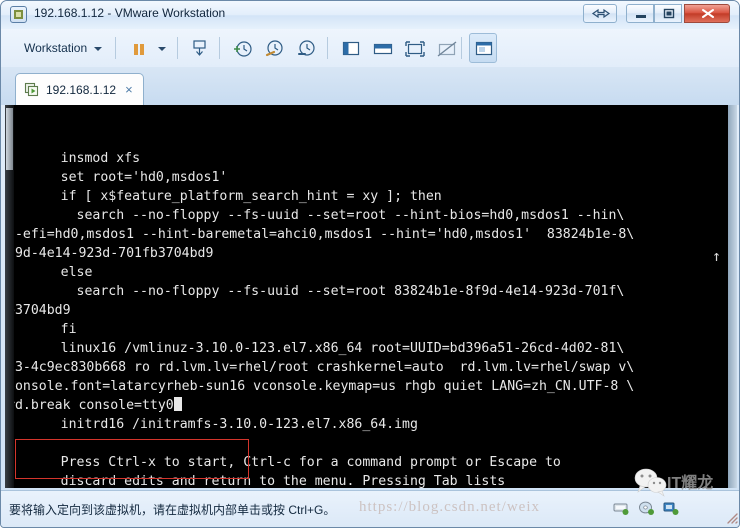  I want to click on maximize-button, so click(668, 13).